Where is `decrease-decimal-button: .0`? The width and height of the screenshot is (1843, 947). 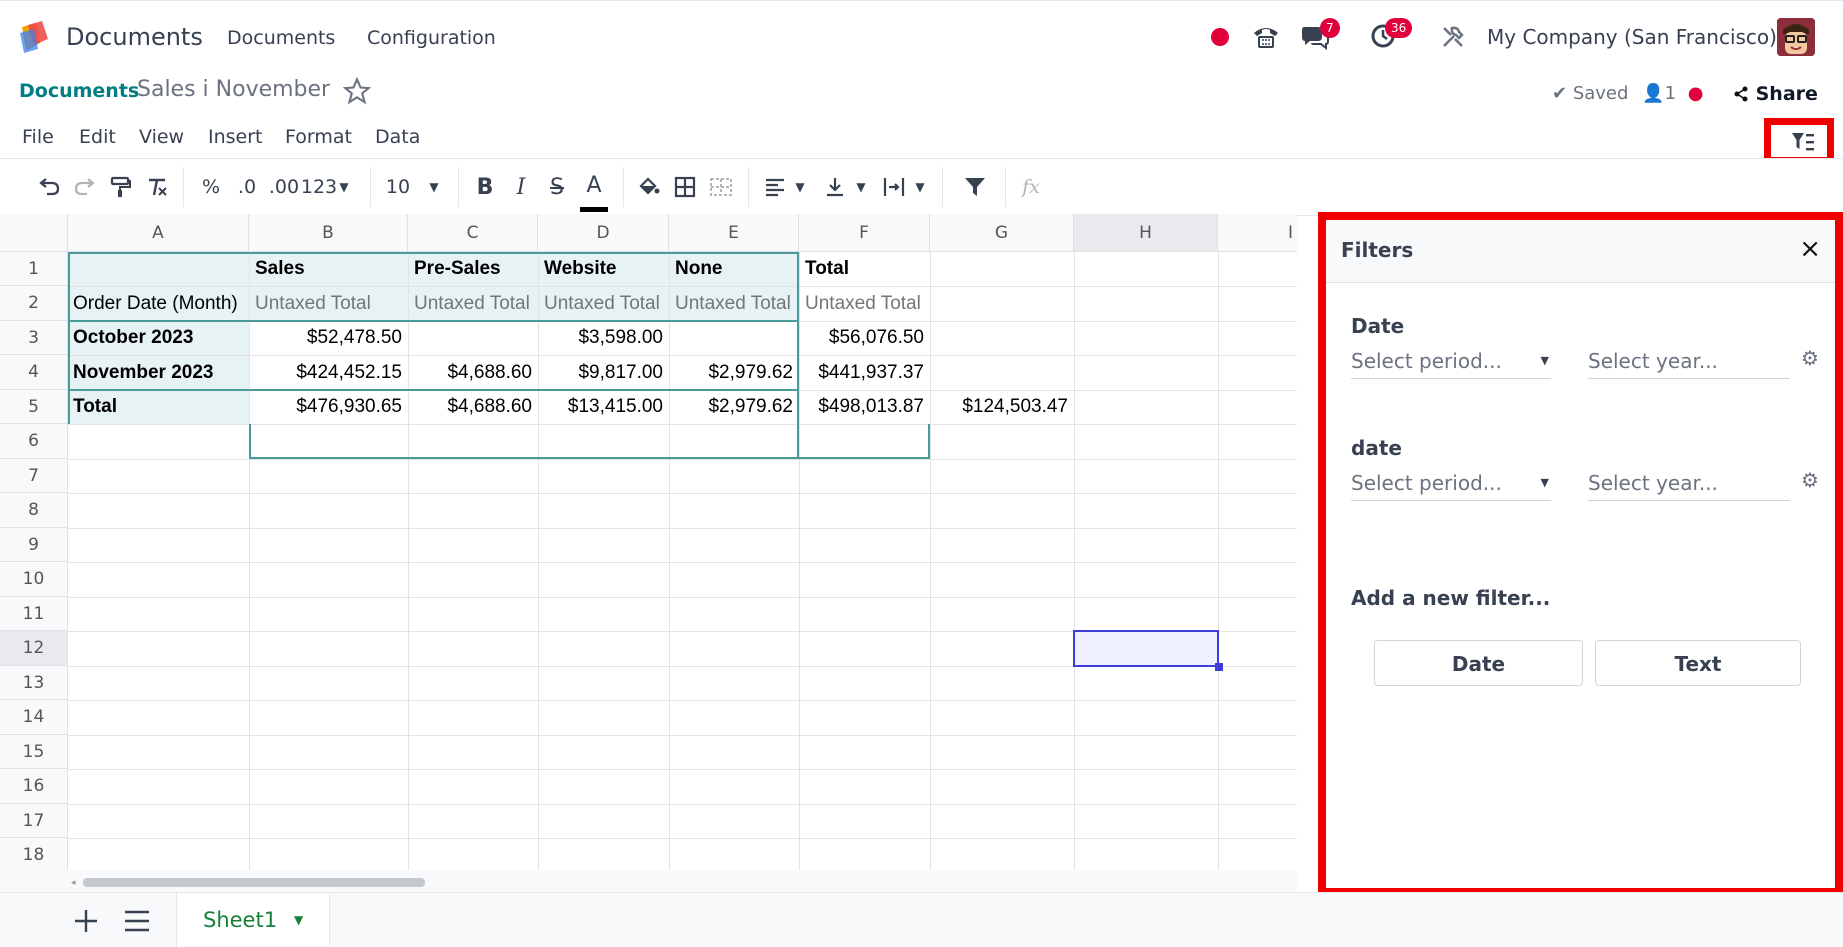
decrease-decimal-button: .0 is located at coordinates (247, 187).